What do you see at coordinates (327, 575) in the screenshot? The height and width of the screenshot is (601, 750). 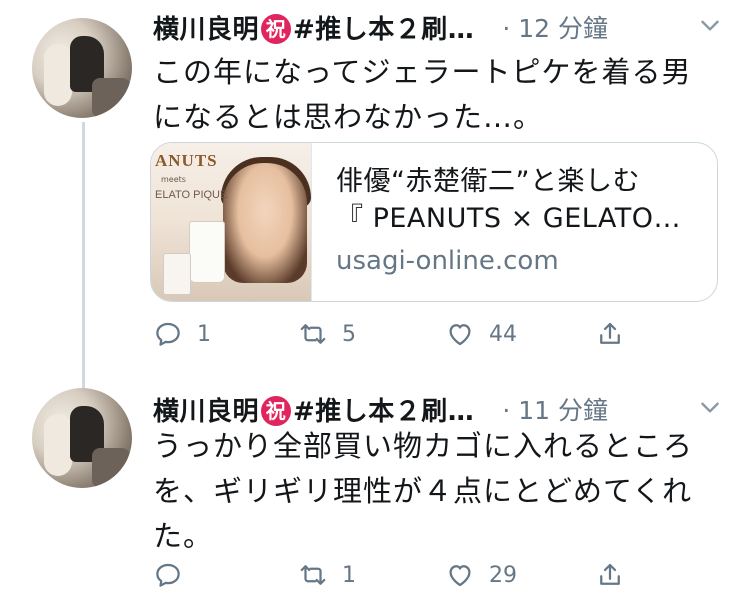 I see `retweet-button: 1` at bounding box center [327, 575].